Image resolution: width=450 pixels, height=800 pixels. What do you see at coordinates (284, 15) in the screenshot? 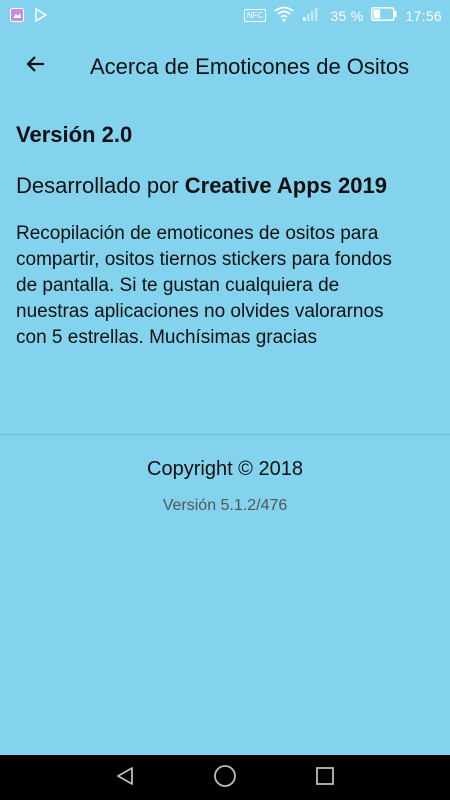
I see `wifi-icon` at bounding box center [284, 15].